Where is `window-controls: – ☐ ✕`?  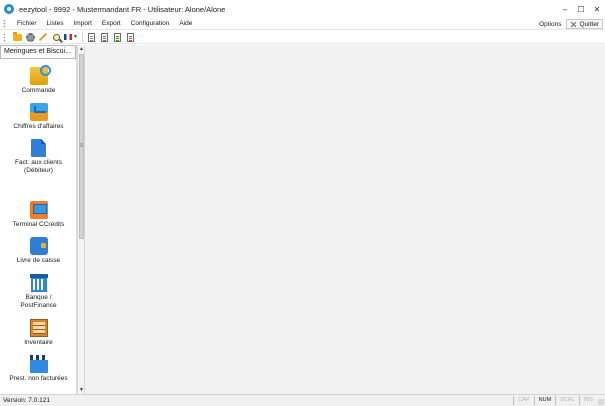 window-controls: – ☐ ✕ is located at coordinates (581, 9).